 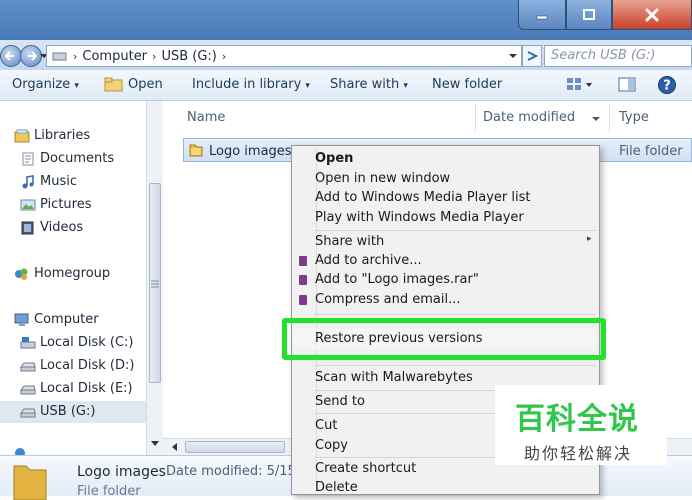 What do you see at coordinates (346, 20) in the screenshot?
I see `title-bar` at bounding box center [346, 20].